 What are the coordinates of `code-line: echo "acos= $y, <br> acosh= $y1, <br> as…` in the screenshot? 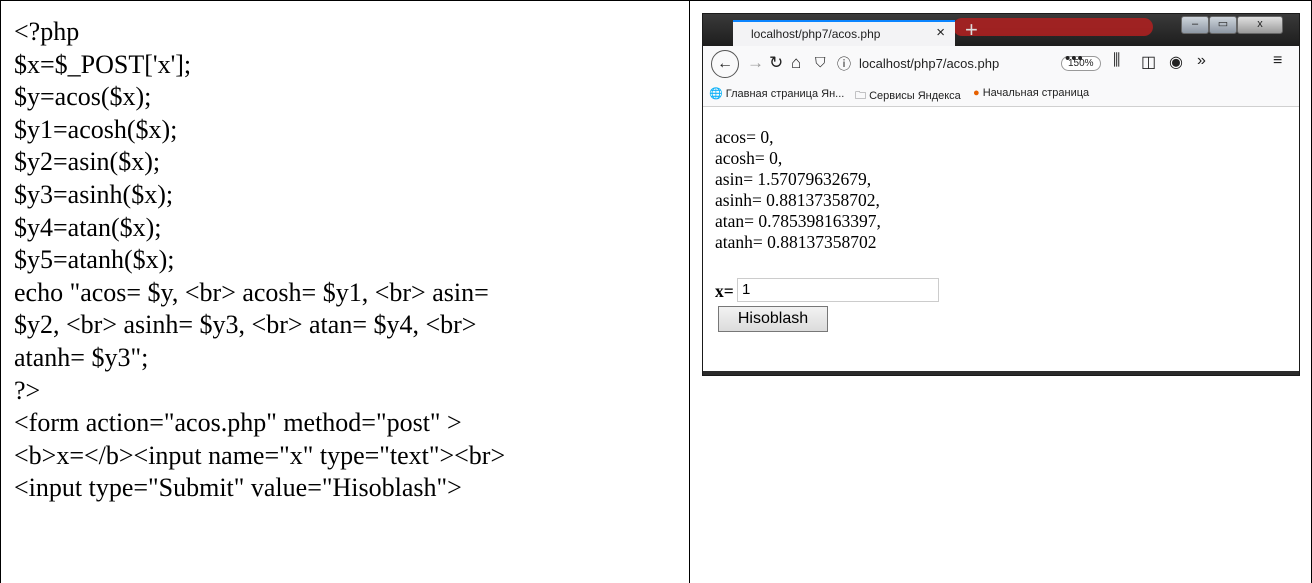 It's located at (251, 292).